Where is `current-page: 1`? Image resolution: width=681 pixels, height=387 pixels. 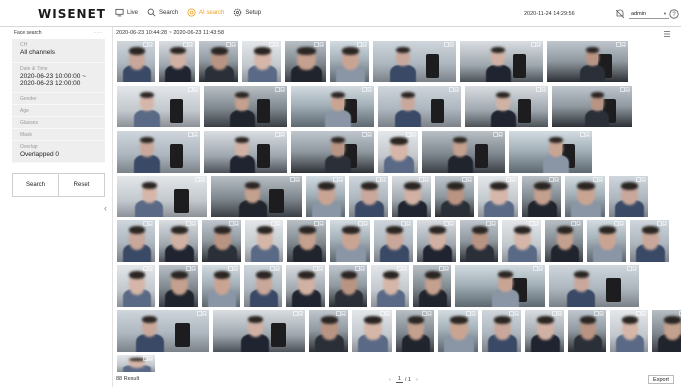
current-page: 1 is located at coordinates (399, 379).